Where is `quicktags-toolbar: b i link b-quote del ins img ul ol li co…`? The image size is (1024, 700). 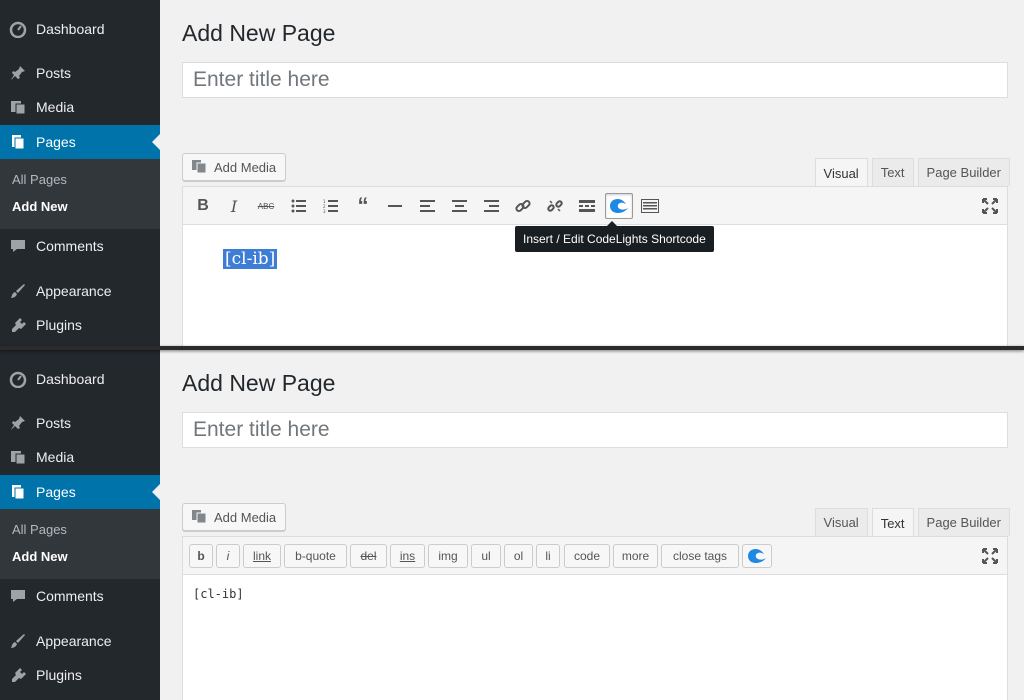
quicktags-toolbar: b i link b-quote del ins img ul ol li co… is located at coordinates (595, 555).